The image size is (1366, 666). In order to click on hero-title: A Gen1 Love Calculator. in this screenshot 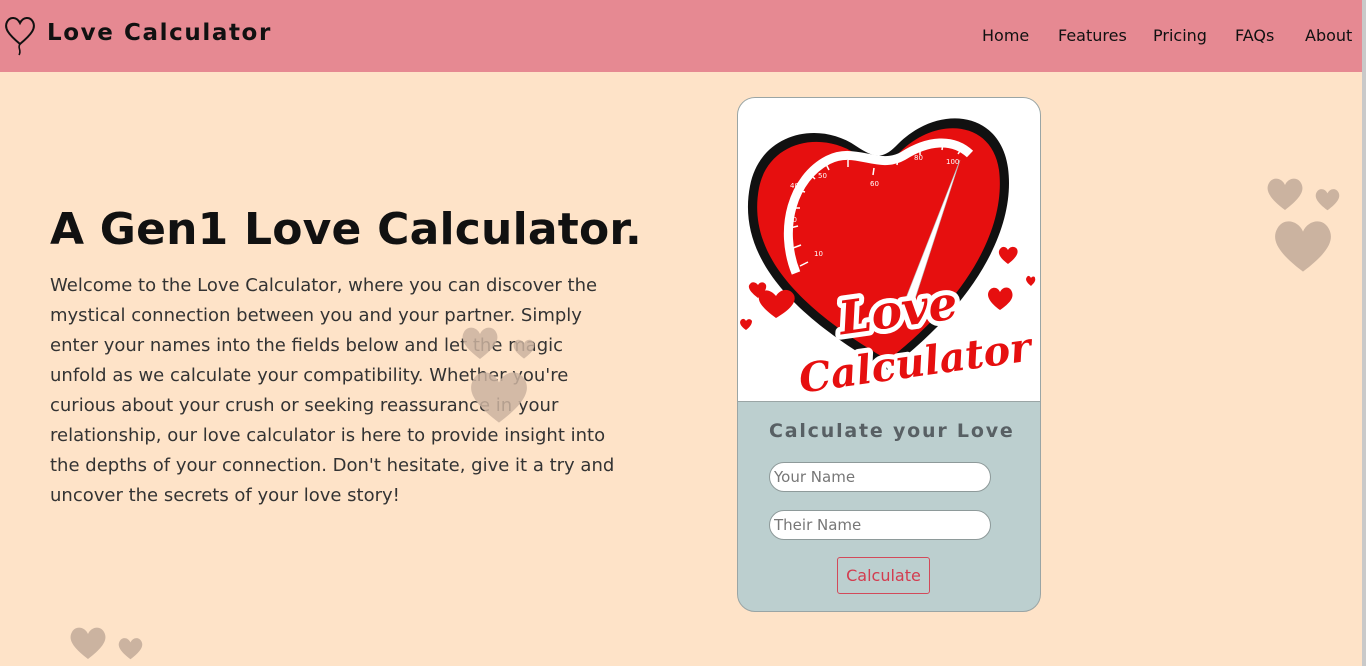, I will do `click(346, 229)`.